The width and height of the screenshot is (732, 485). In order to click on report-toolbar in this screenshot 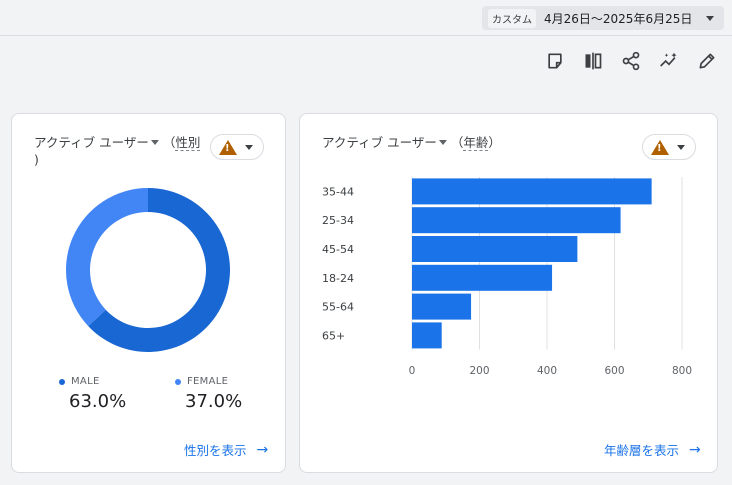, I will do `click(631, 61)`.